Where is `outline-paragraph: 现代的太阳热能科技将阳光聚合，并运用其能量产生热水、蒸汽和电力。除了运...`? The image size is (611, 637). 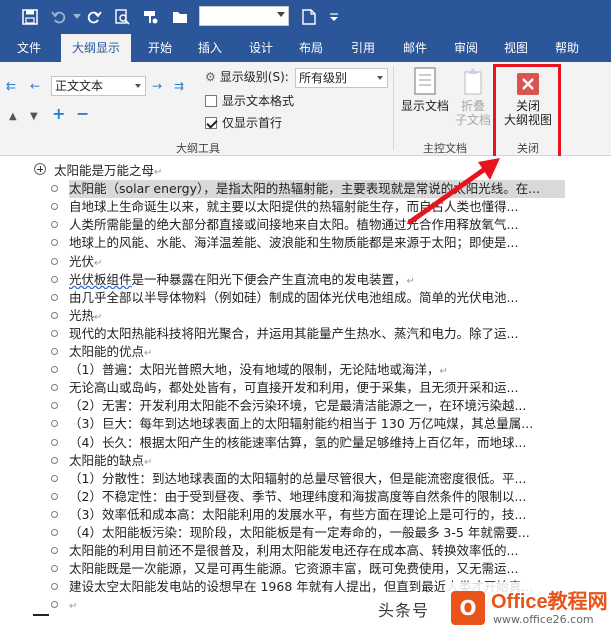 outline-paragraph: 现代的太阳热能科技将阳光聚合，并运用其能量产生热水、蒸汽和电力。除了运... is located at coordinates (333, 334).